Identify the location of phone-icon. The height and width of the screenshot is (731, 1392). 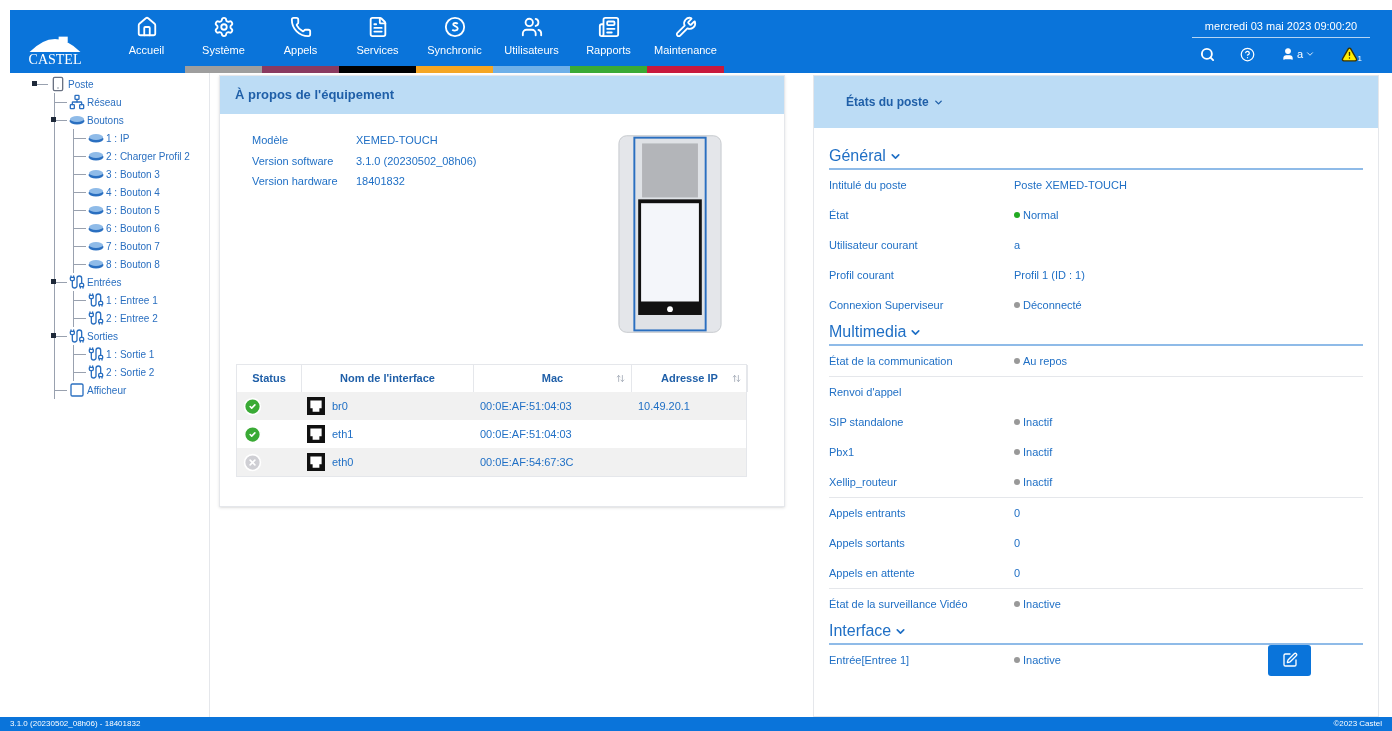
(300, 27).